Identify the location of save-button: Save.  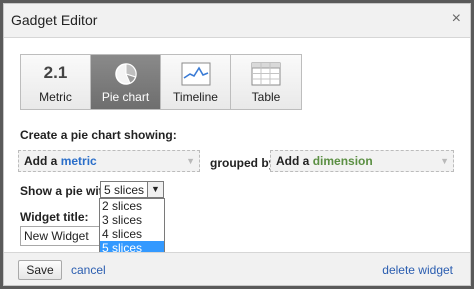
(40, 270).